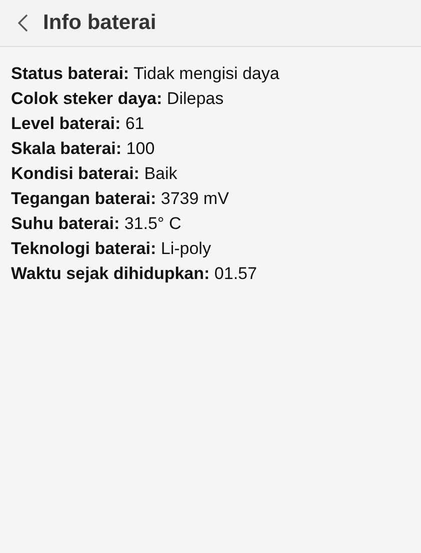 This screenshot has height=553, width=421. I want to click on info-row-text: Teknologi baterai: Li-poly, so click(111, 249).